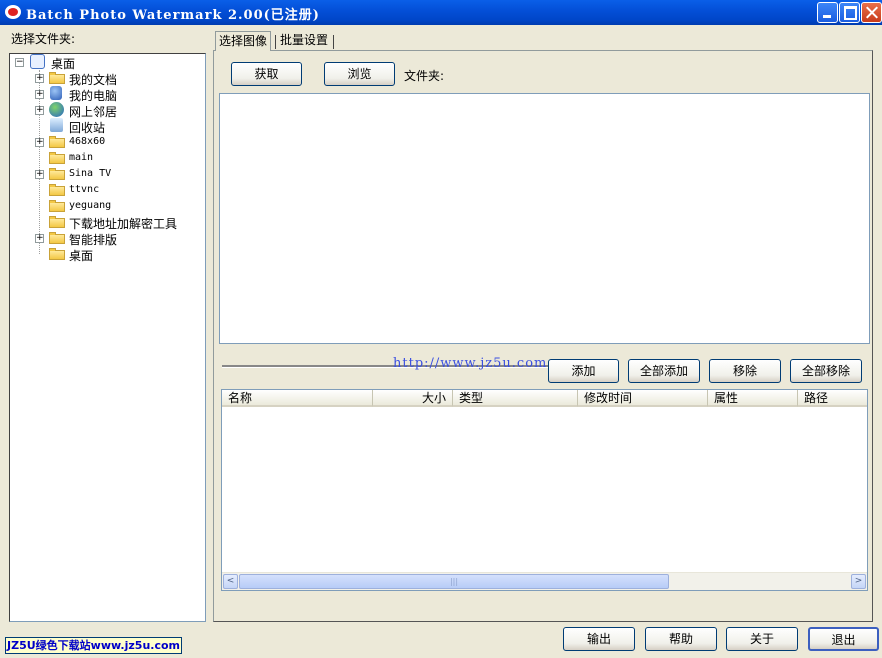 The height and width of the screenshot is (658, 882). Describe the element at coordinates (105, 94) in the screenshot. I see `tree-item-my-computer: + 我的电脑` at that location.